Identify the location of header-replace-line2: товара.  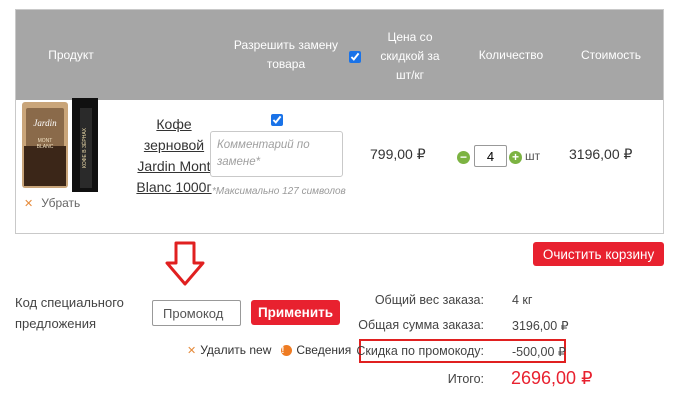
(286, 64).